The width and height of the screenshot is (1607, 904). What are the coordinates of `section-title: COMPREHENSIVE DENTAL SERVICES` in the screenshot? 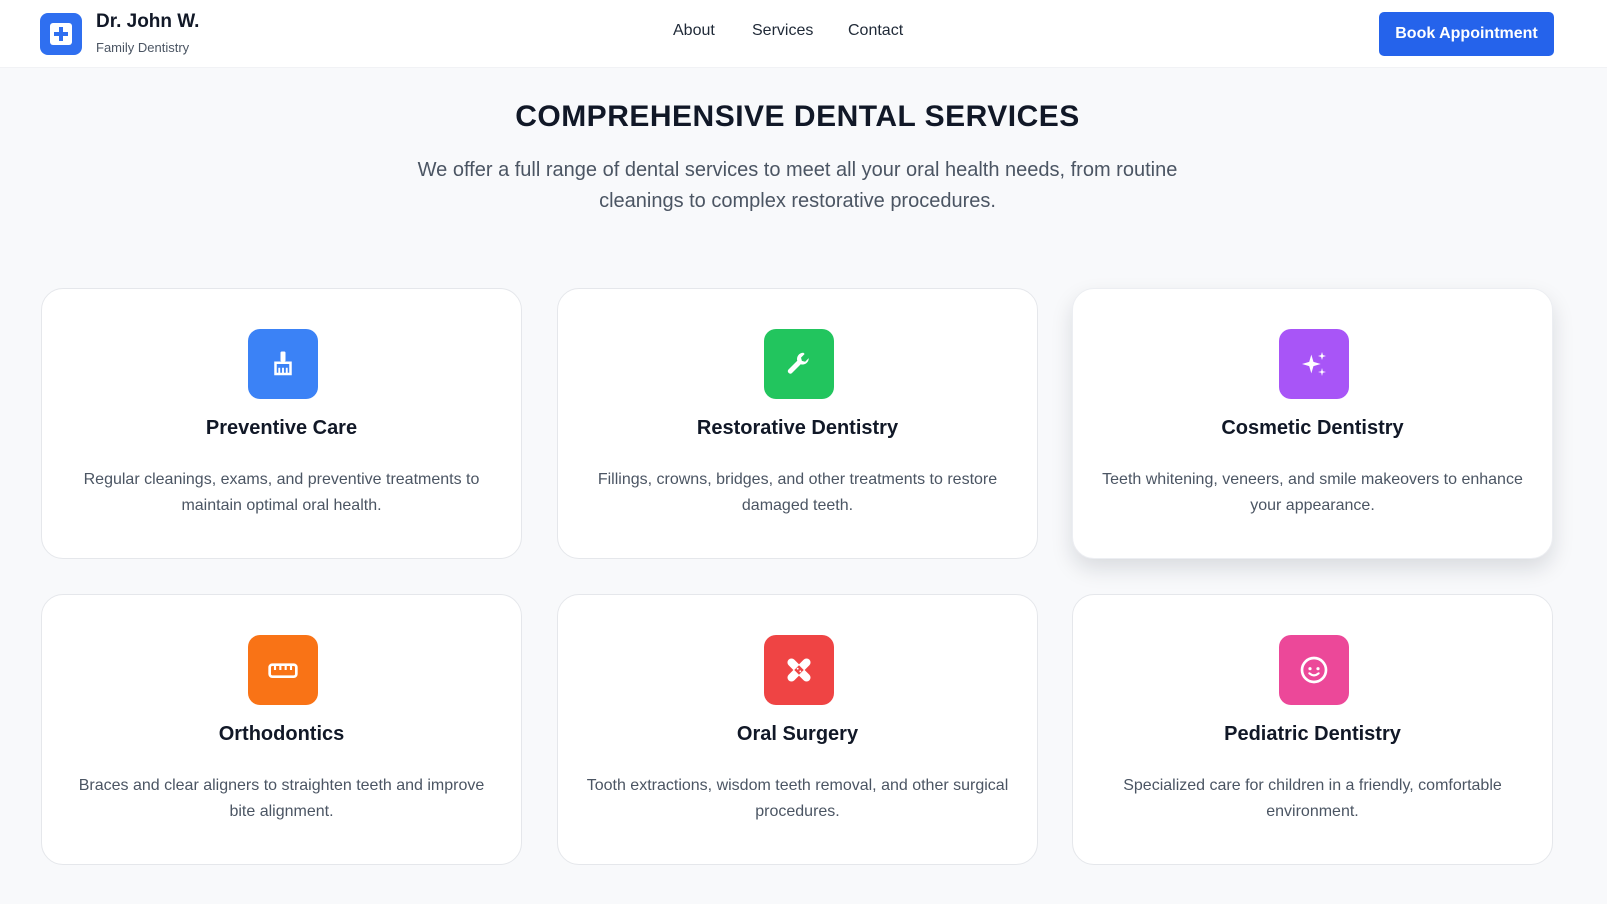 It's located at (797, 116).